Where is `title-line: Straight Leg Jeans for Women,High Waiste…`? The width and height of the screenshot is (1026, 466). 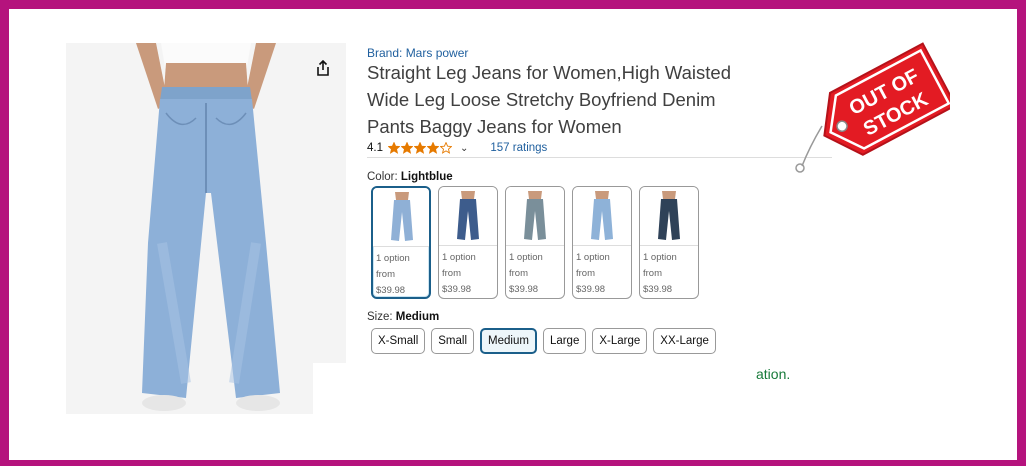 title-line: Straight Leg Jeans for Women,High Waiste… is located at coordinates (549, 72).